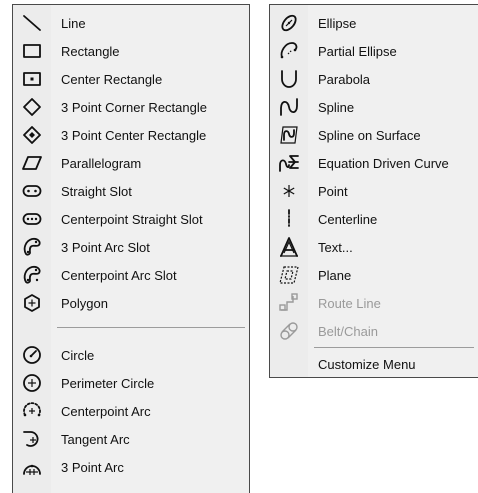 This screenshot has height=493, width=478. Describe the element at coordinates (289, 331) in the screenshot. I see `belt-chain-icon` at that location.